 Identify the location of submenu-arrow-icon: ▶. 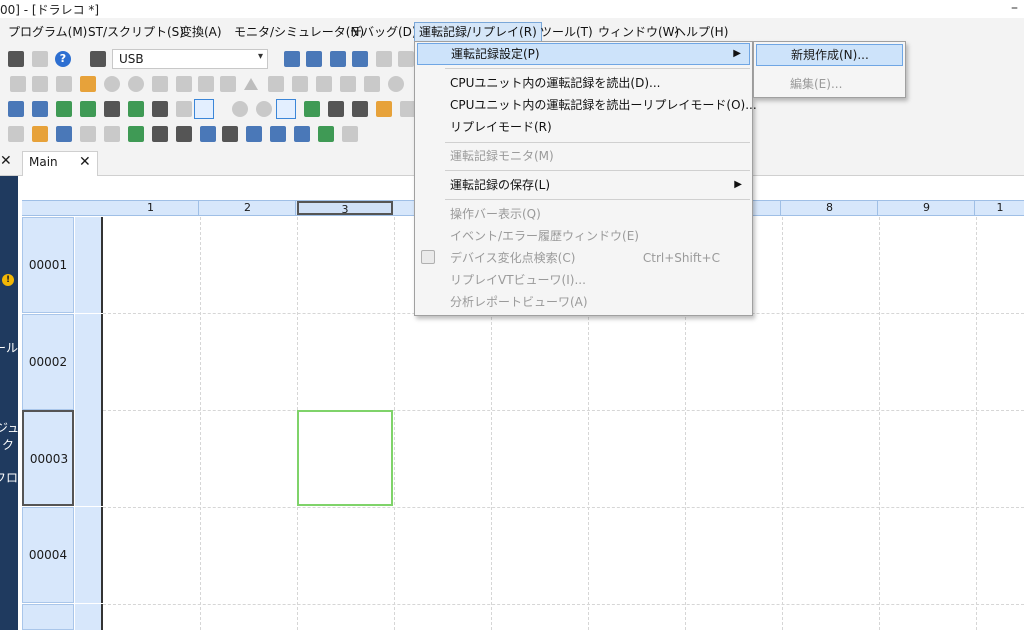
(737, 53).